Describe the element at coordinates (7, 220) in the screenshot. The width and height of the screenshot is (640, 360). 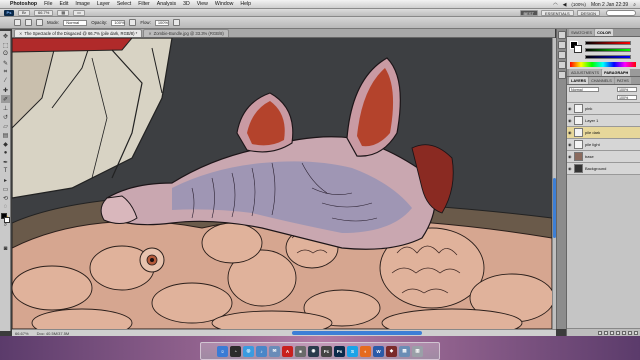
I see `background-color-swatch` at that location.